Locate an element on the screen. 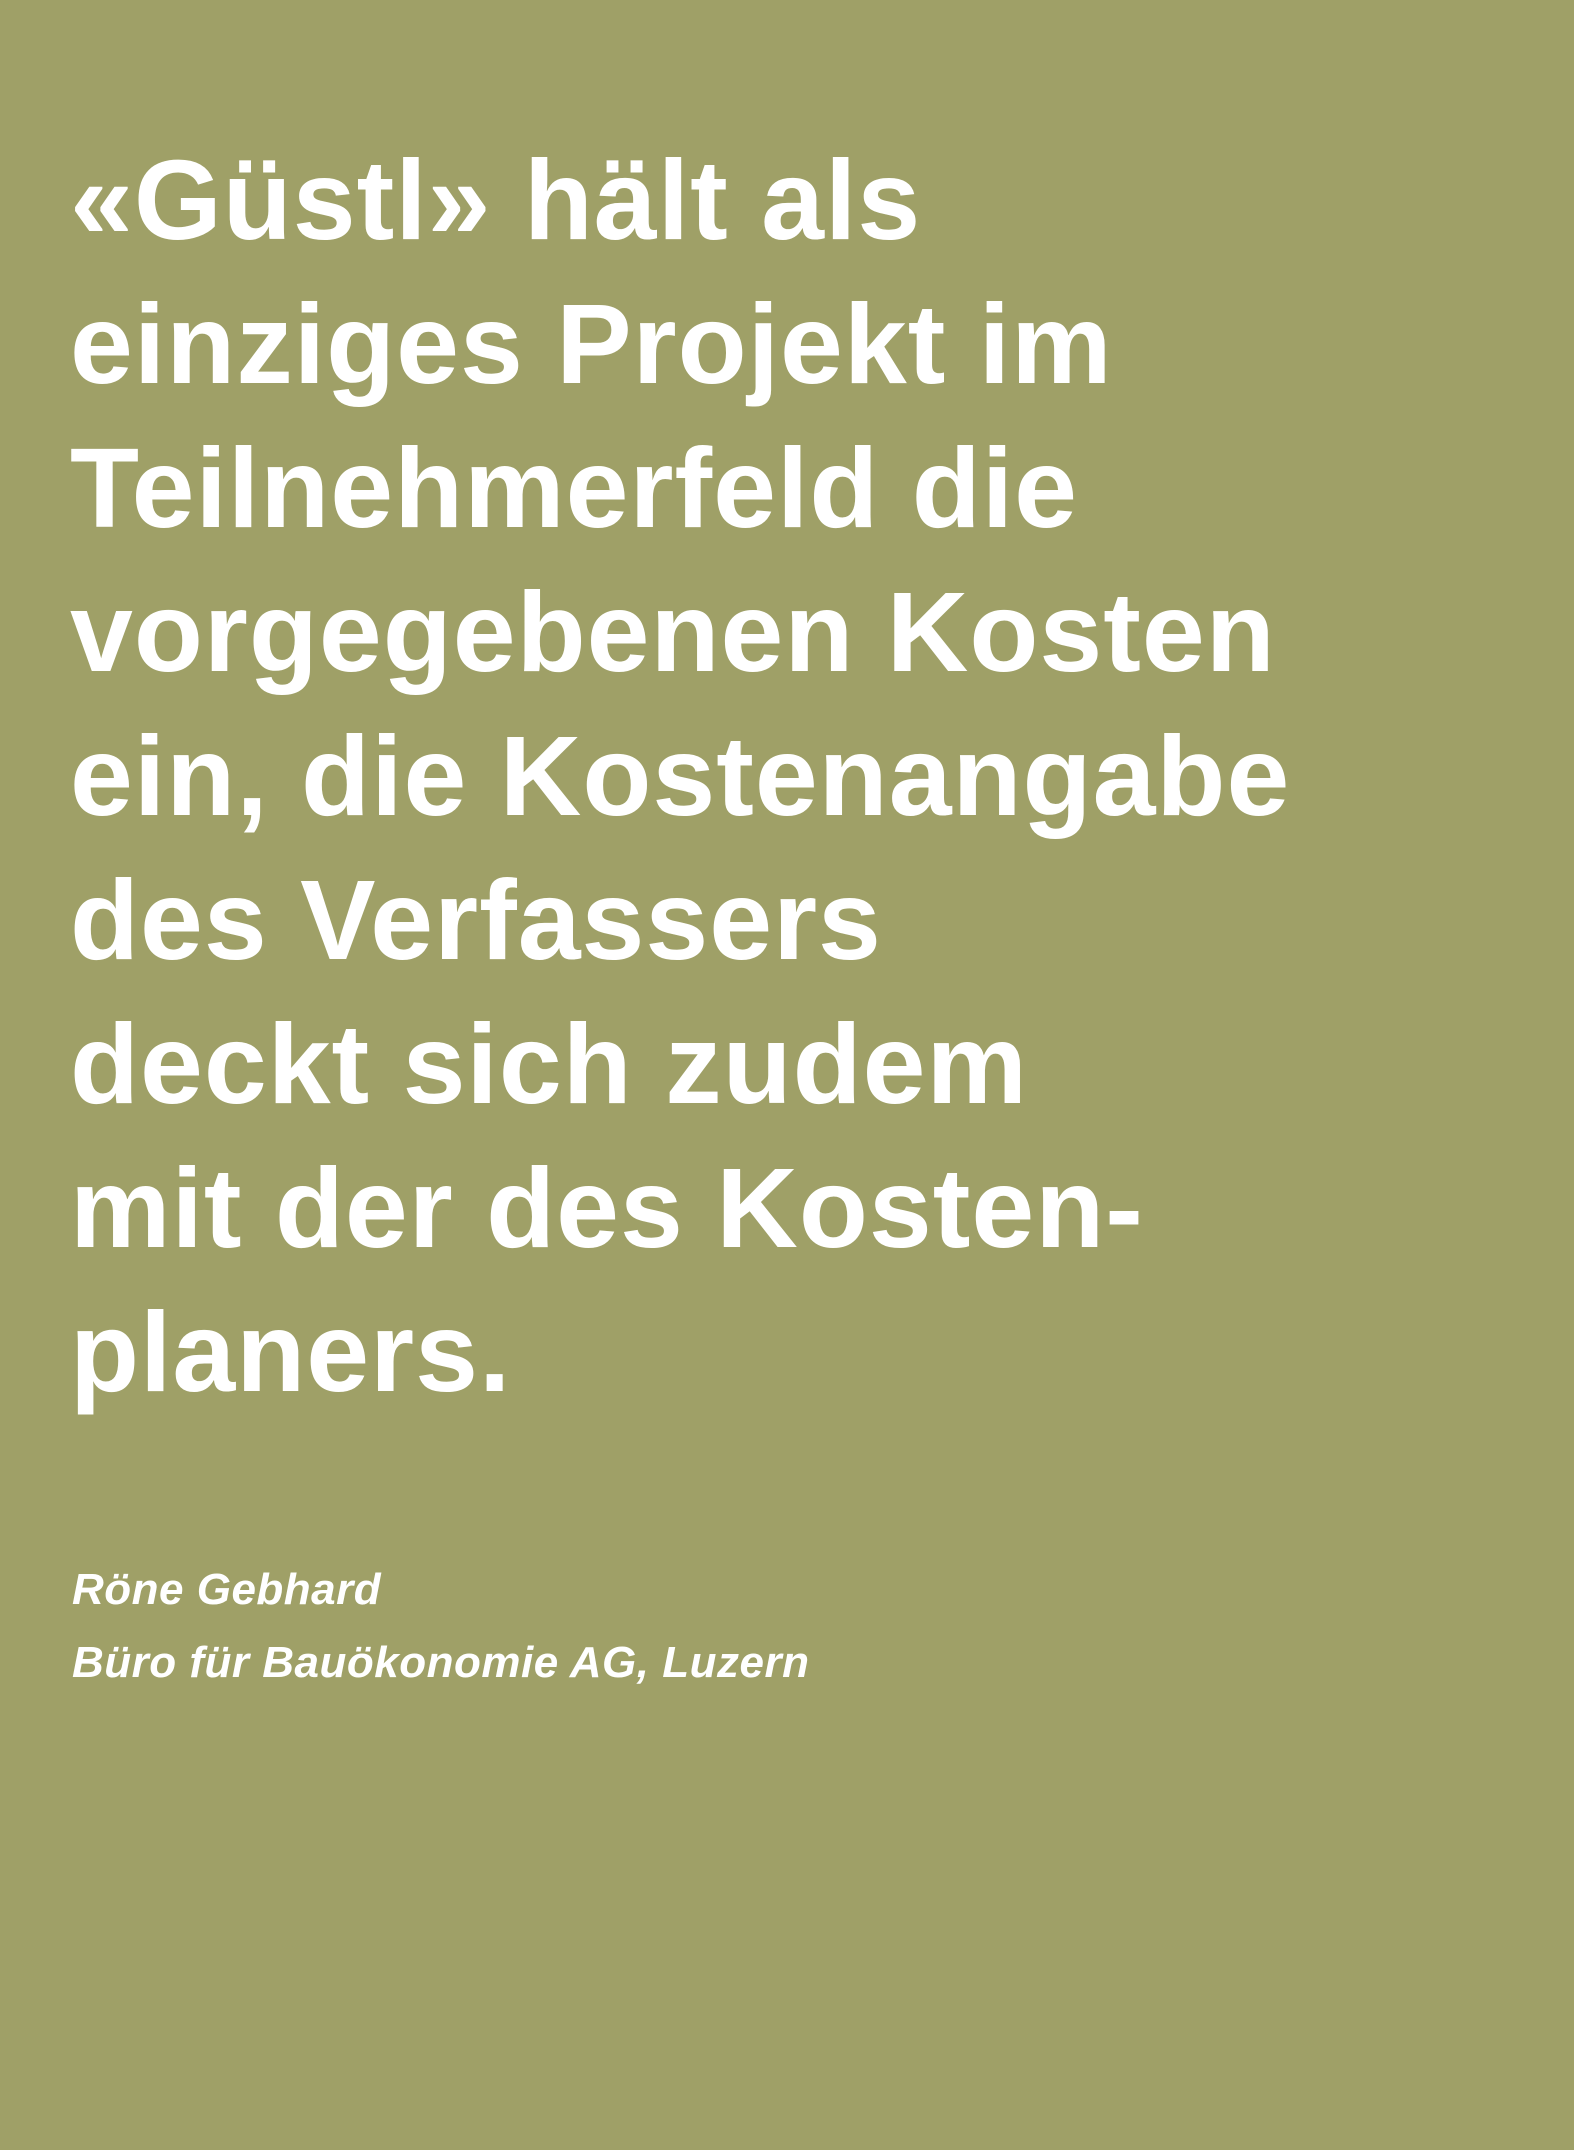  quote-line: einziges Projekt im is located at coordinates (591, 344).